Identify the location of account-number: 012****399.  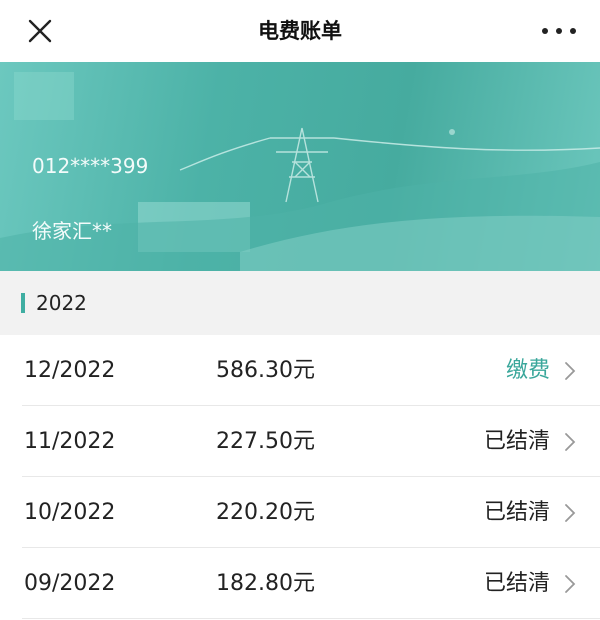
(90, 166).